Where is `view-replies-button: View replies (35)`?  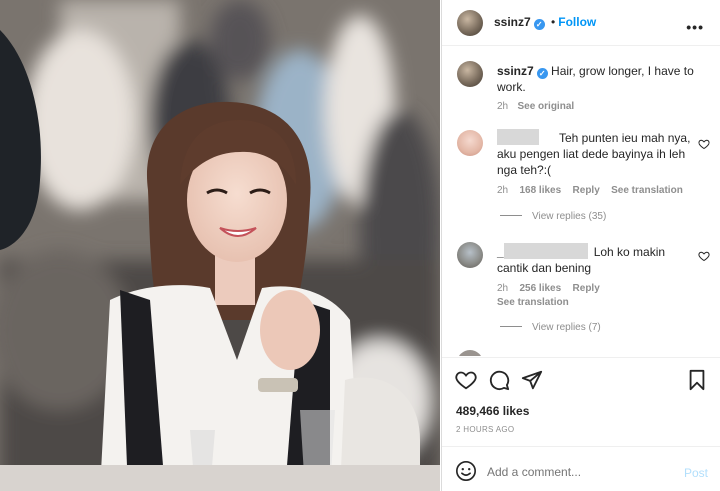 view-replies-button: View replies (35) is located at coordinates (553, 216).